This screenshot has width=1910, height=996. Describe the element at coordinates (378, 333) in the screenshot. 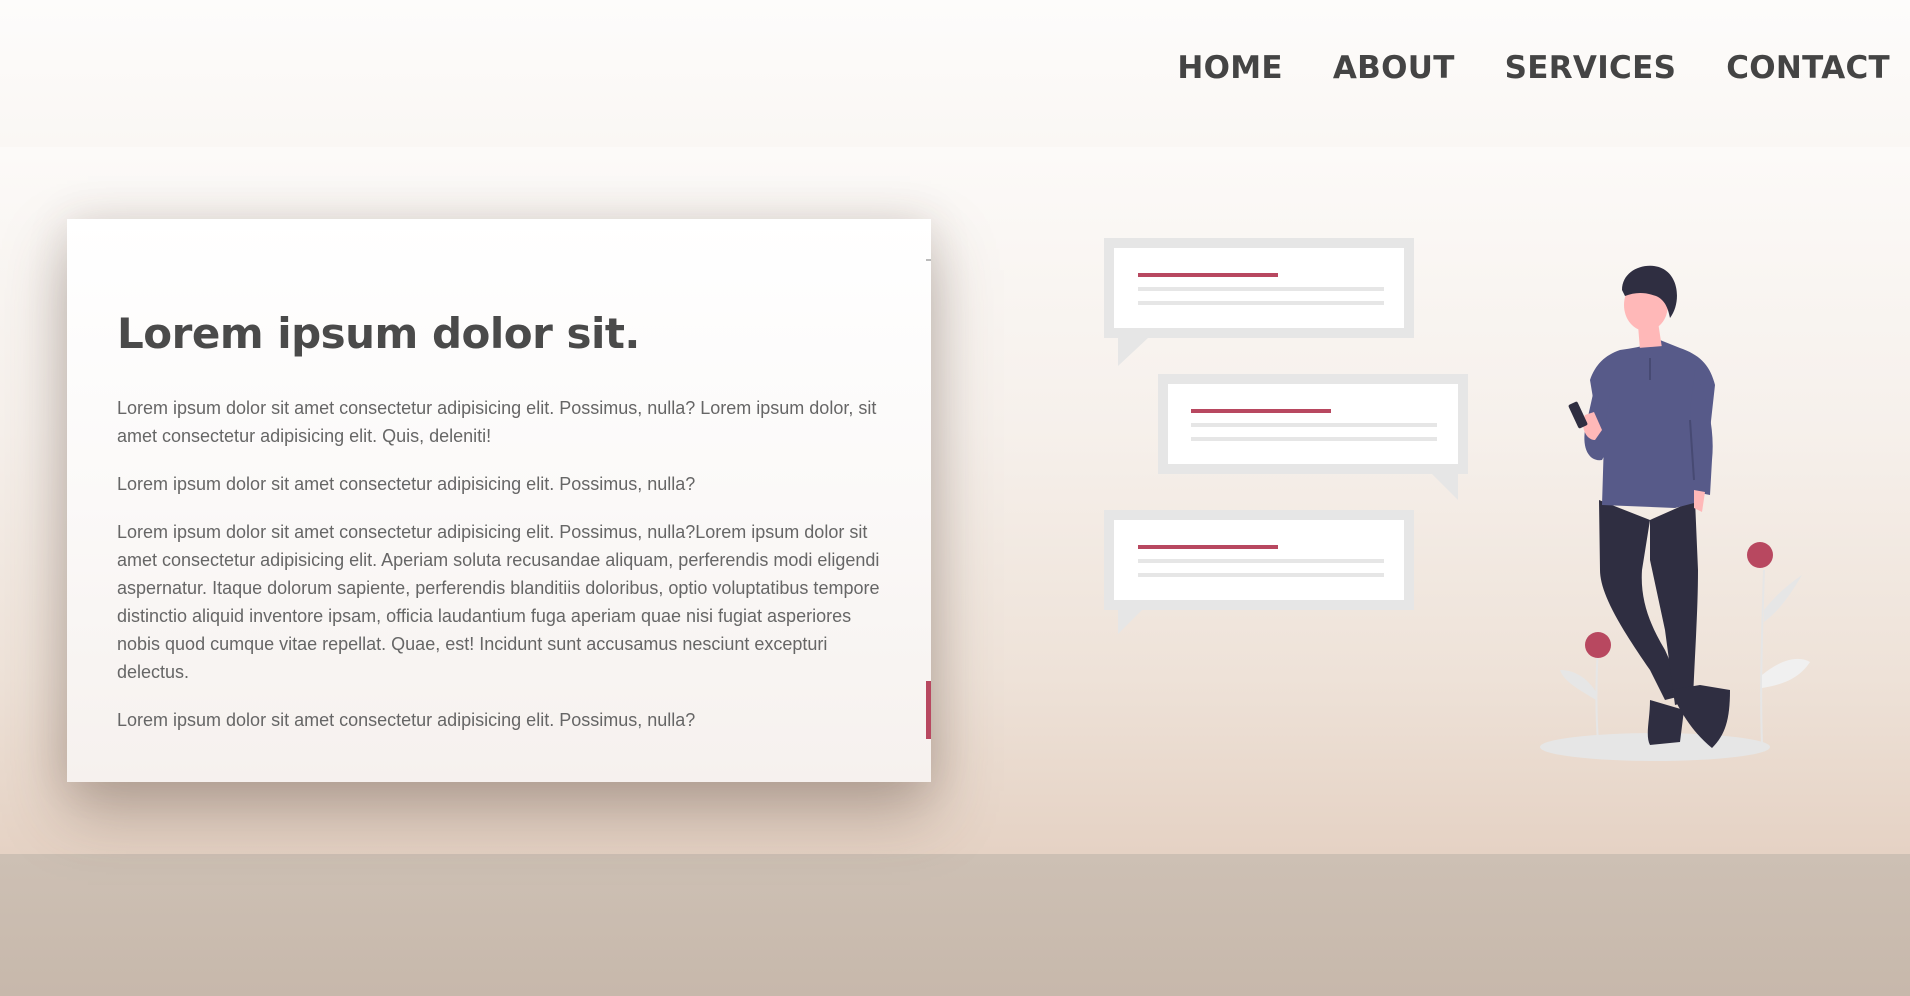

I see `card-title: Lorem ipsum dolor sit.` at that location.